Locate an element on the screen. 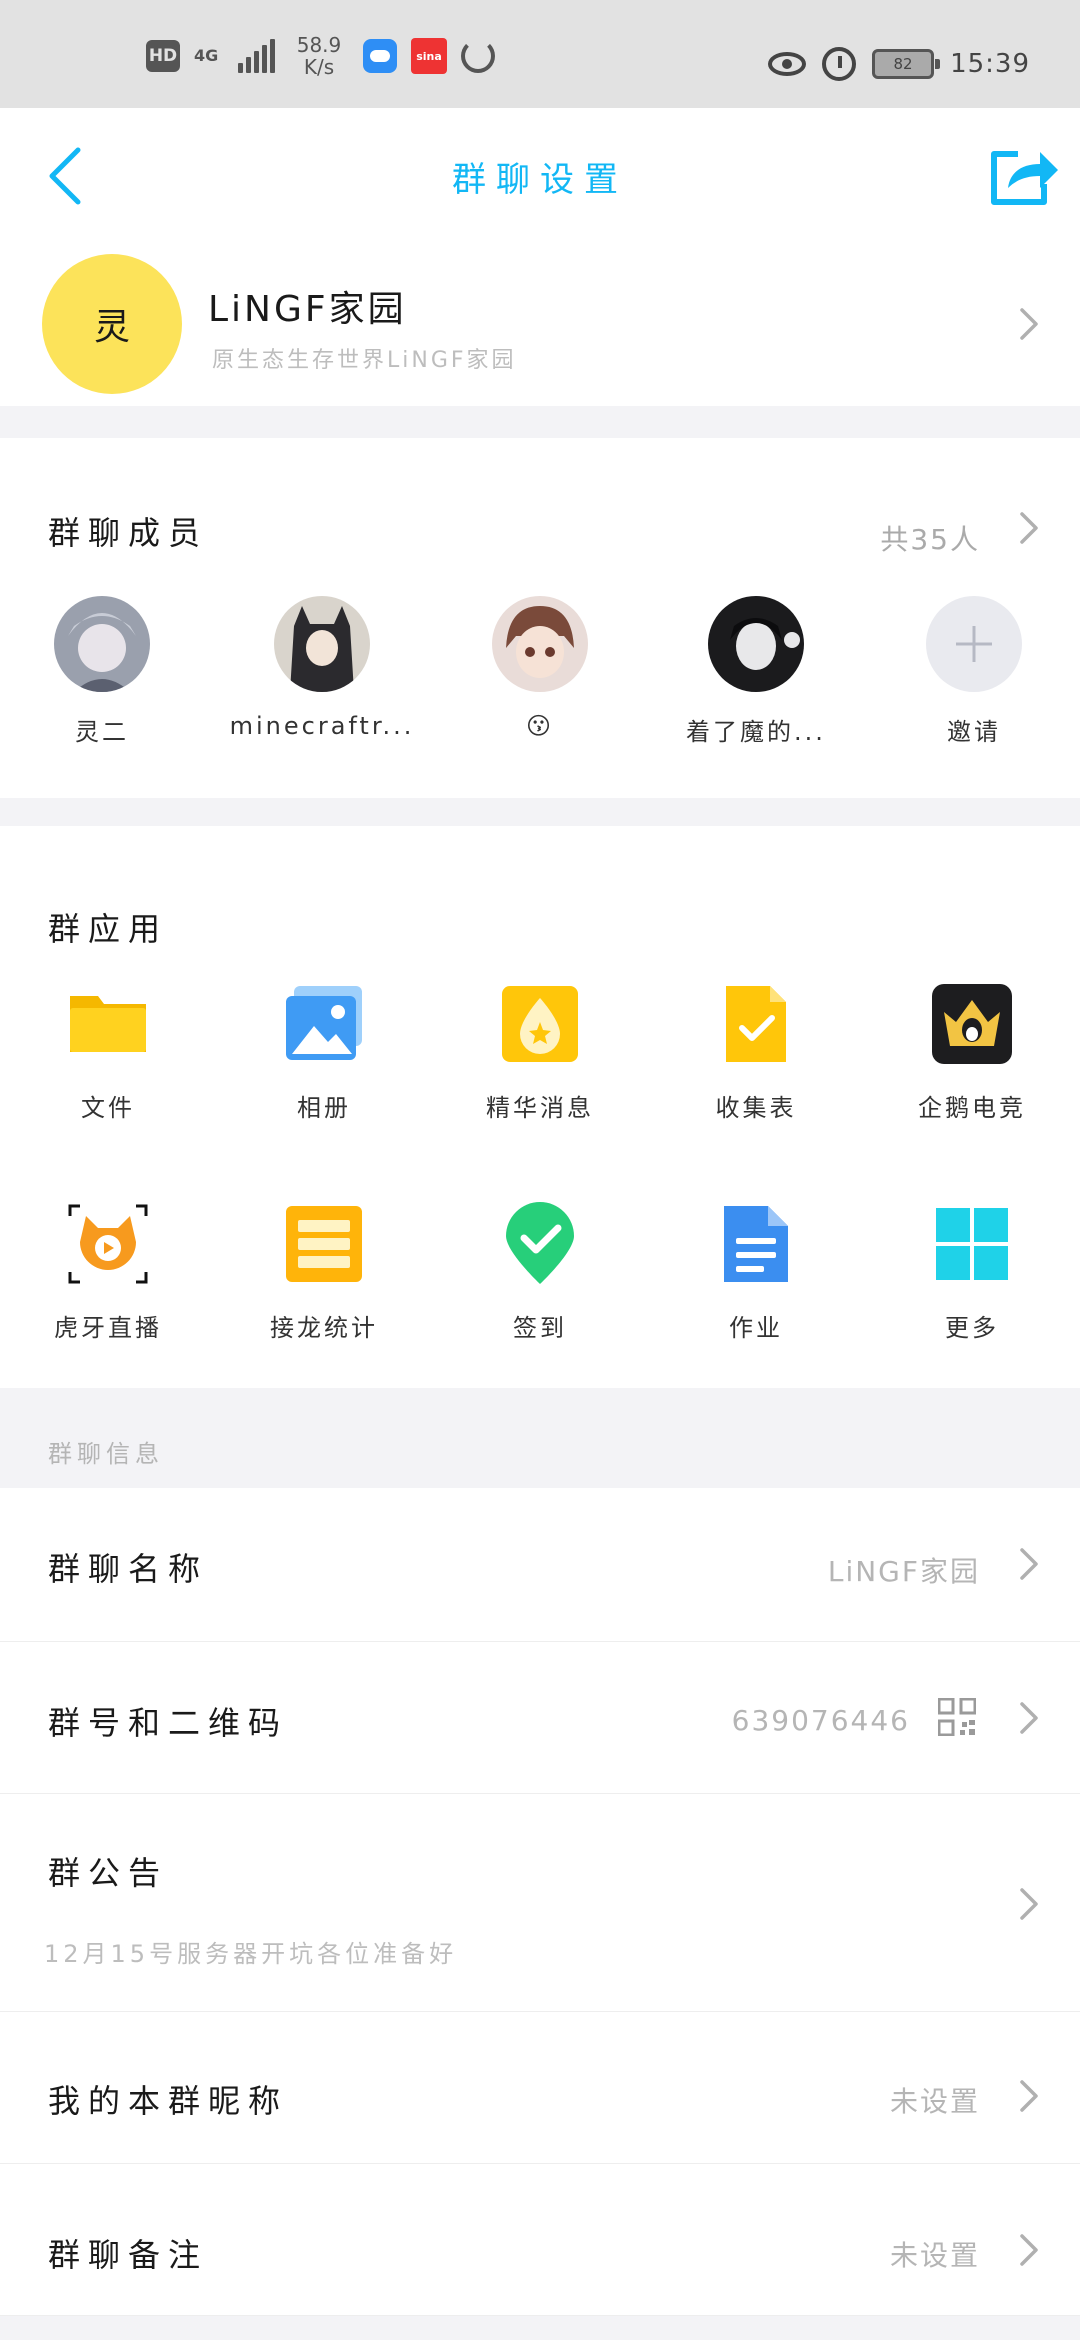  group-remark-label: 群聊备注 is located at coordinates (128, 2255).